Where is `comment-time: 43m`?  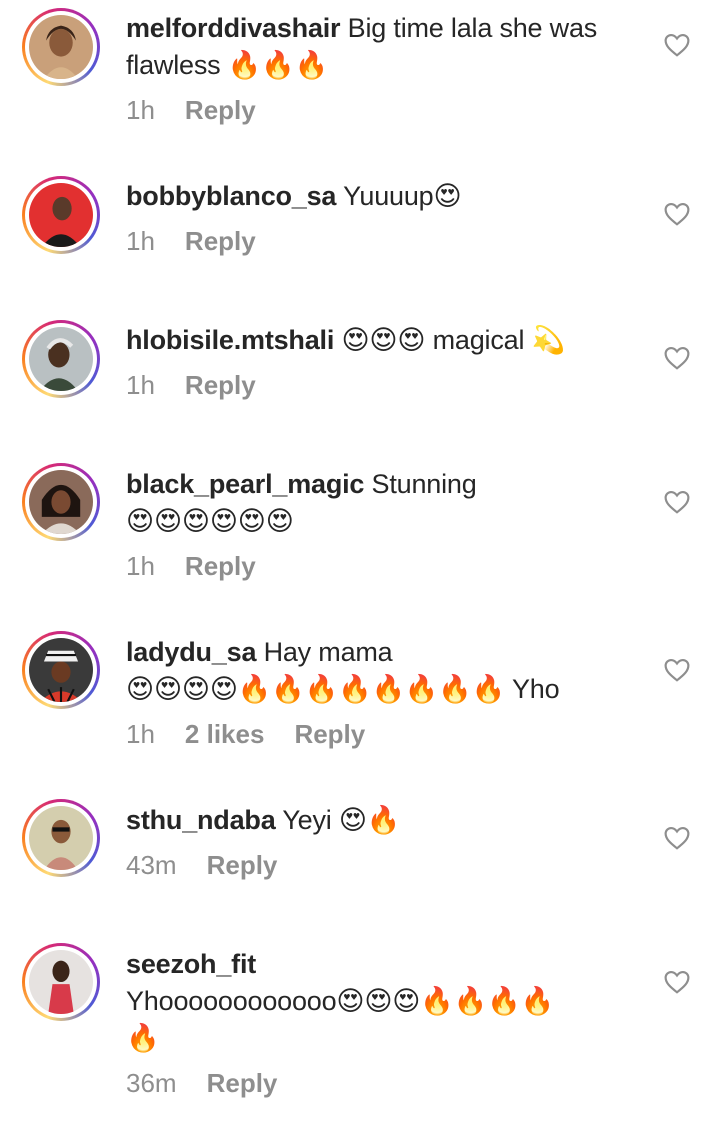 comment-time: 43m is located at coordinates (151, 865).